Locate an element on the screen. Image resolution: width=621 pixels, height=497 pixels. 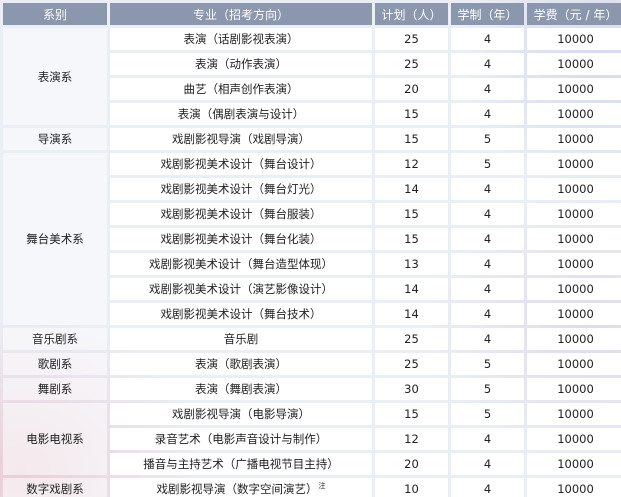
header-years: 学制（年） is located at coordinates (487, 14).